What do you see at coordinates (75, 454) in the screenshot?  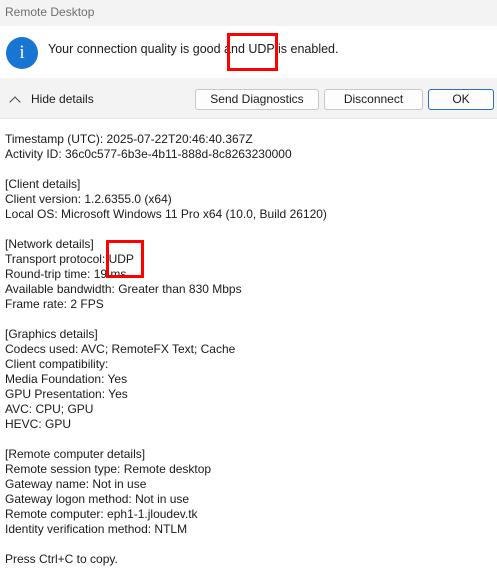 I see `section-remote-computer-details: [Remote computer details]` at bounding box center [75, 454].